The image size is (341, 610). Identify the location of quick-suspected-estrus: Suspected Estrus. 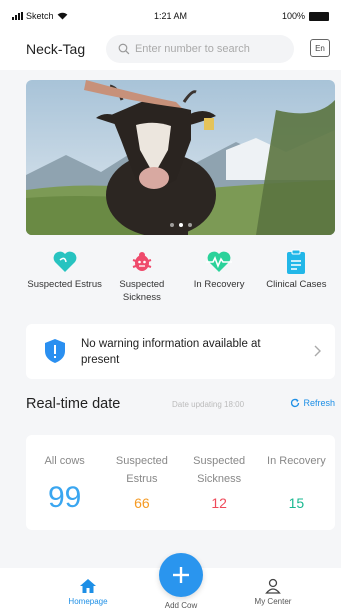
(64, 280).